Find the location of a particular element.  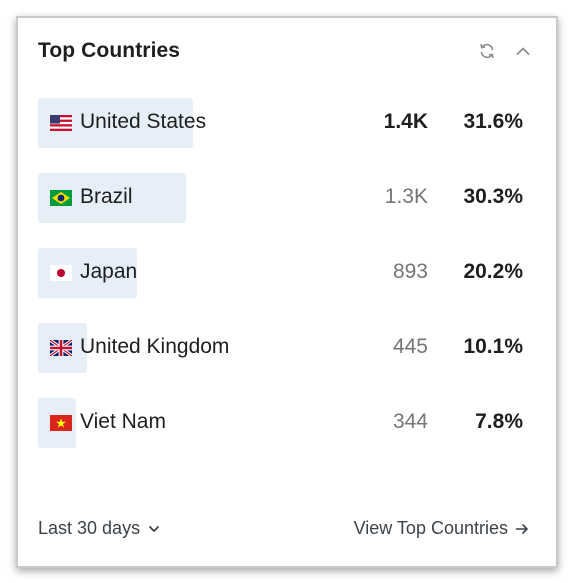

card-title: Top Countries is located at coordinates (109, 50).